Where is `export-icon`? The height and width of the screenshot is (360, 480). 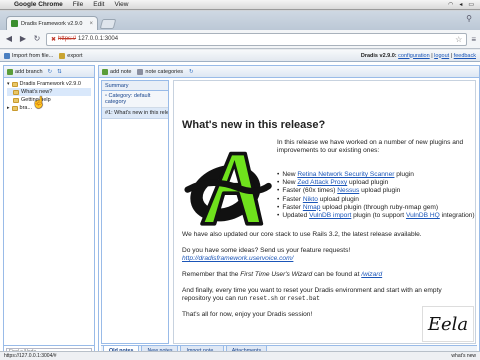
export-icon is located at coordinates (62, 55).